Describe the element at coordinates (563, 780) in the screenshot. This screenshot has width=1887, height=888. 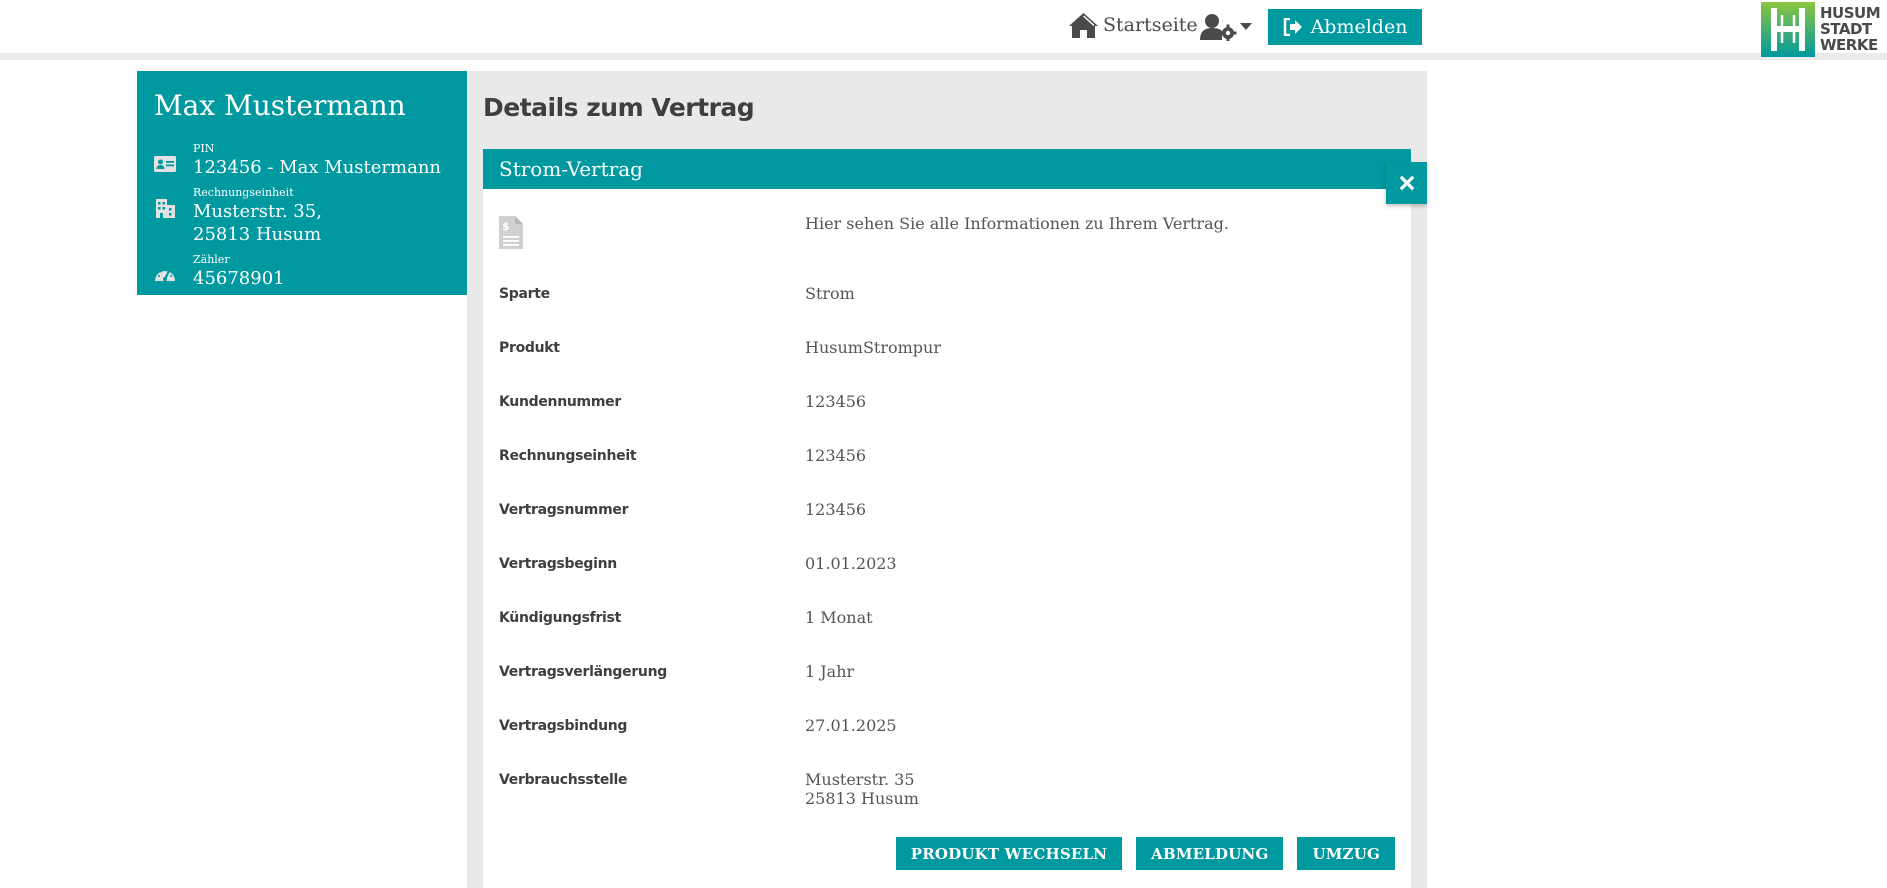
I see `detail-label: Verbrauchsstelle` at that location.